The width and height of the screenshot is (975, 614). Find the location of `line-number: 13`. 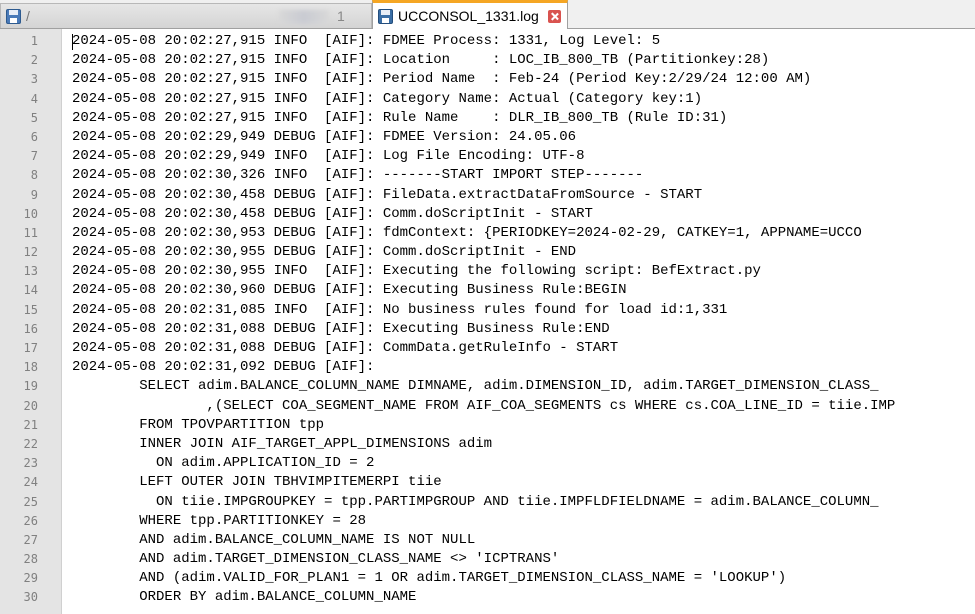

line-number: 13 is located at coordinates (30, 271).